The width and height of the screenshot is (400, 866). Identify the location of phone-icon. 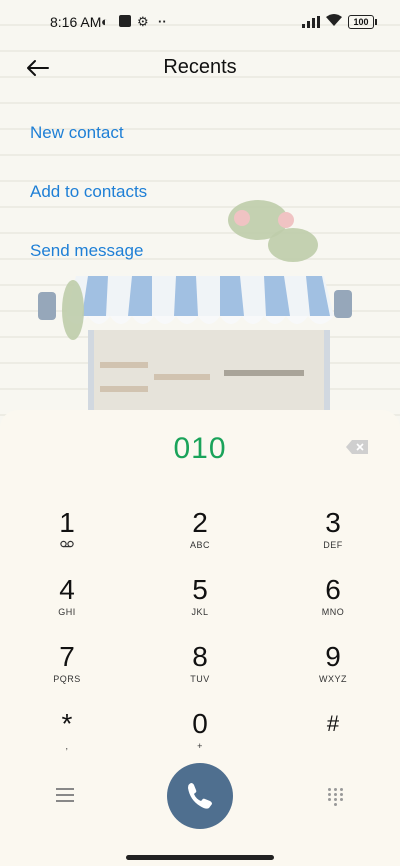
(200, 796).